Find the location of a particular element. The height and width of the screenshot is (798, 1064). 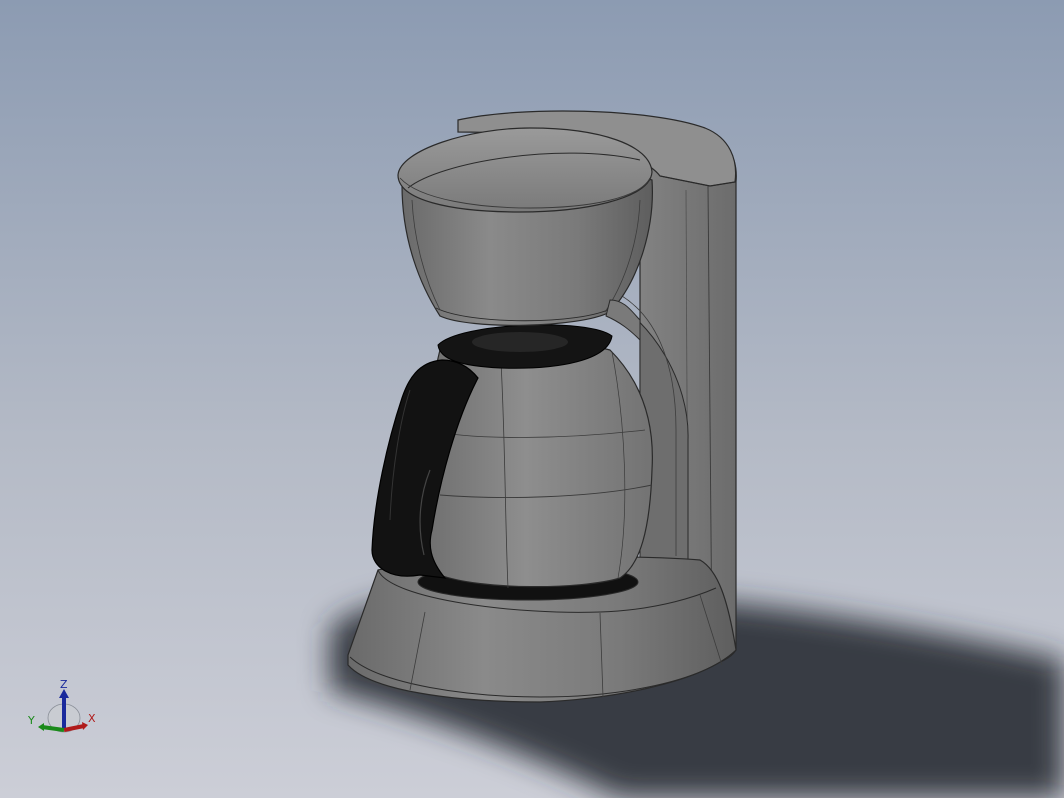

triad-x-label: X is located at coordinates (92, 718).